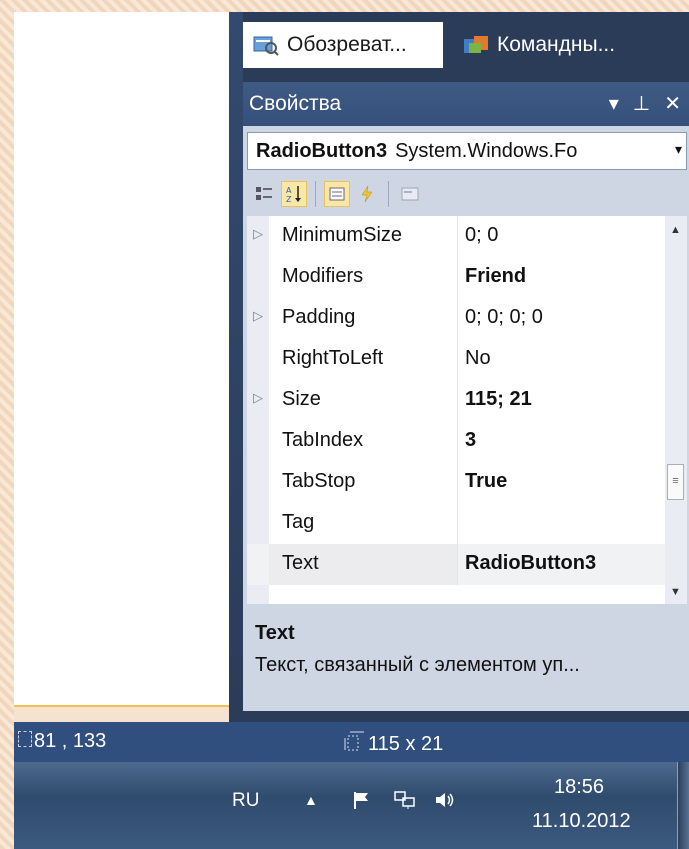 The width and height of the screenshot is (689, 849). What do you see at coordinates (456, 400) in the screenshot?
I see `property-row: ▷ Size 115; 21` at bounding box center [456, 400].